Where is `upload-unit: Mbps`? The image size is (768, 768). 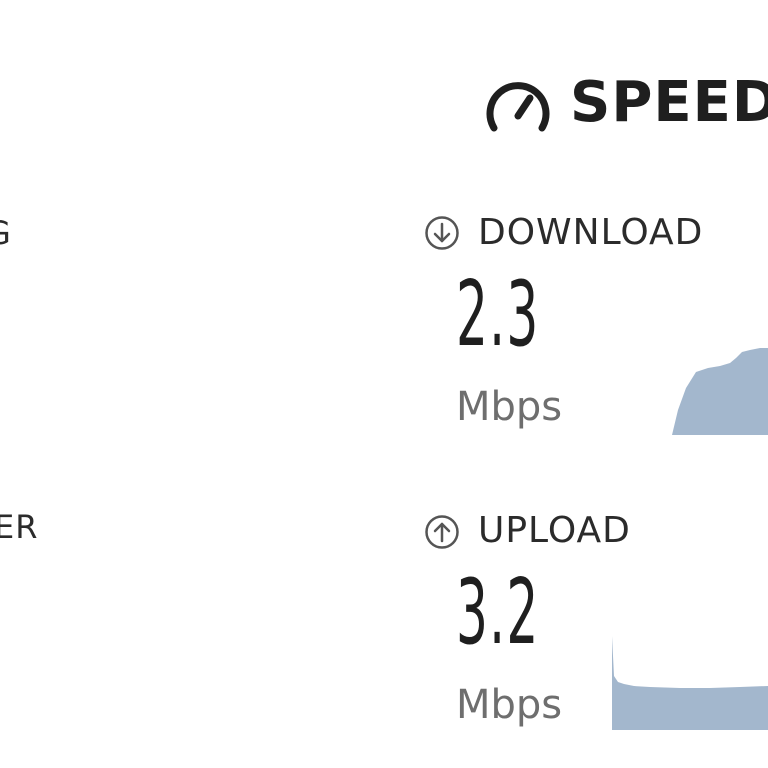
upload-unit: Mbps is located at coordinates (509, 705).